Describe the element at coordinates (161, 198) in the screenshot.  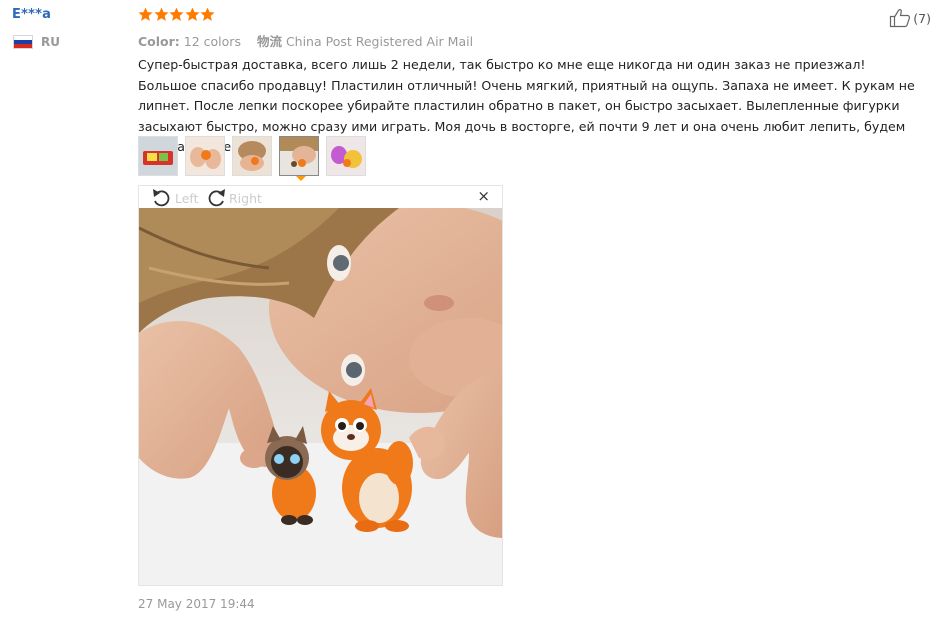
I see `rotate-left-icon` at that location.